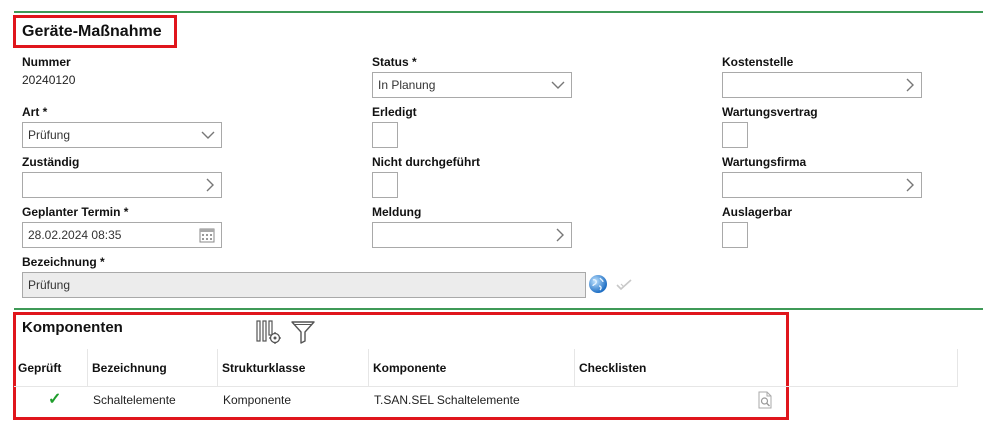  What do you see at coordinates (822, 85) in the screenshot?
I see `kostenstelle-lookup` at bounding box center [822, 85].